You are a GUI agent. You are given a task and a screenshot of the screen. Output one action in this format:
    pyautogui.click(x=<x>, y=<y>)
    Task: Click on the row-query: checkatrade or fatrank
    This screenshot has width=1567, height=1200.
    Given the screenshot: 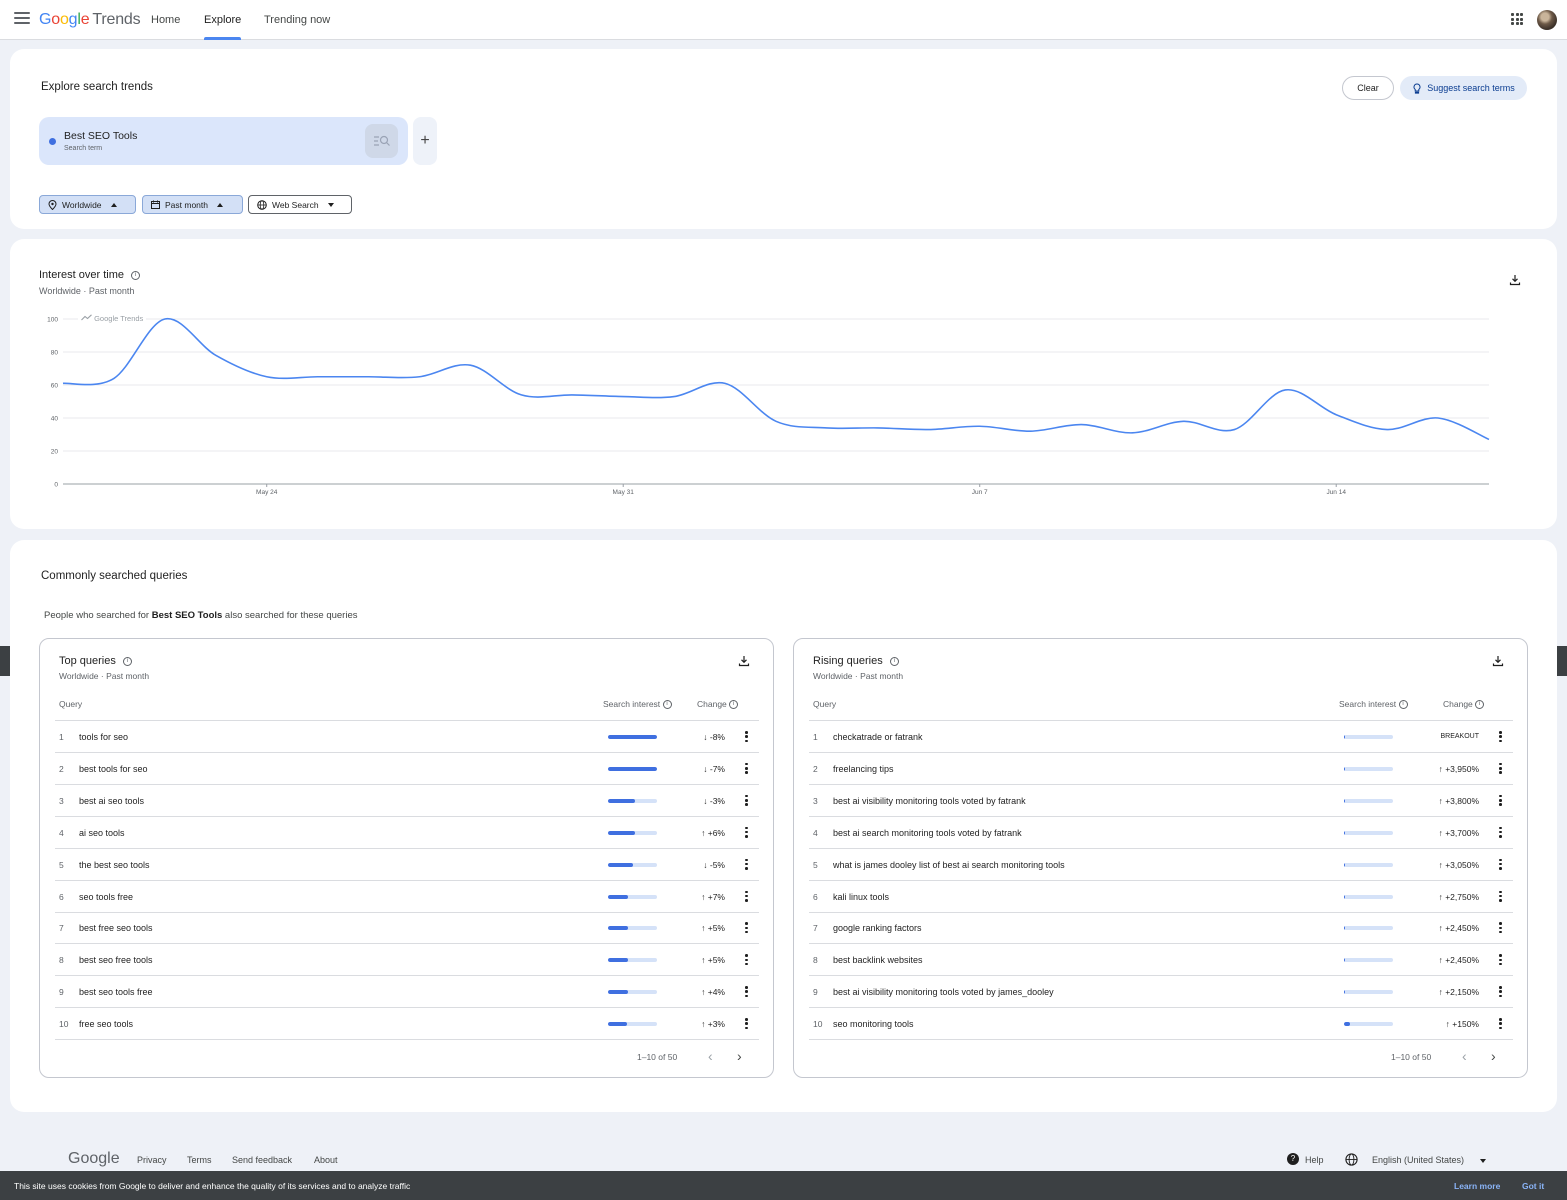 What is the action you would take?
    pyautogui.click(x=878, y=737)
    